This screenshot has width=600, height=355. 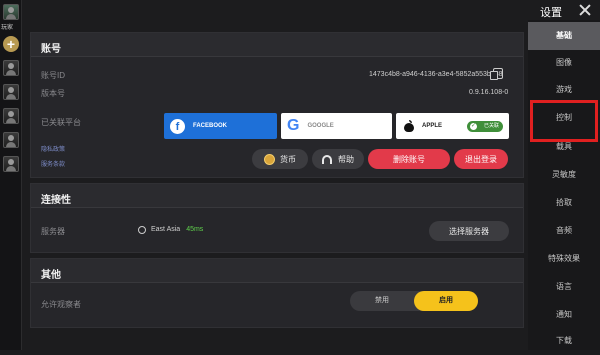 I want to click on server-value: East Asia 45ms, so click(x=177, y=229).